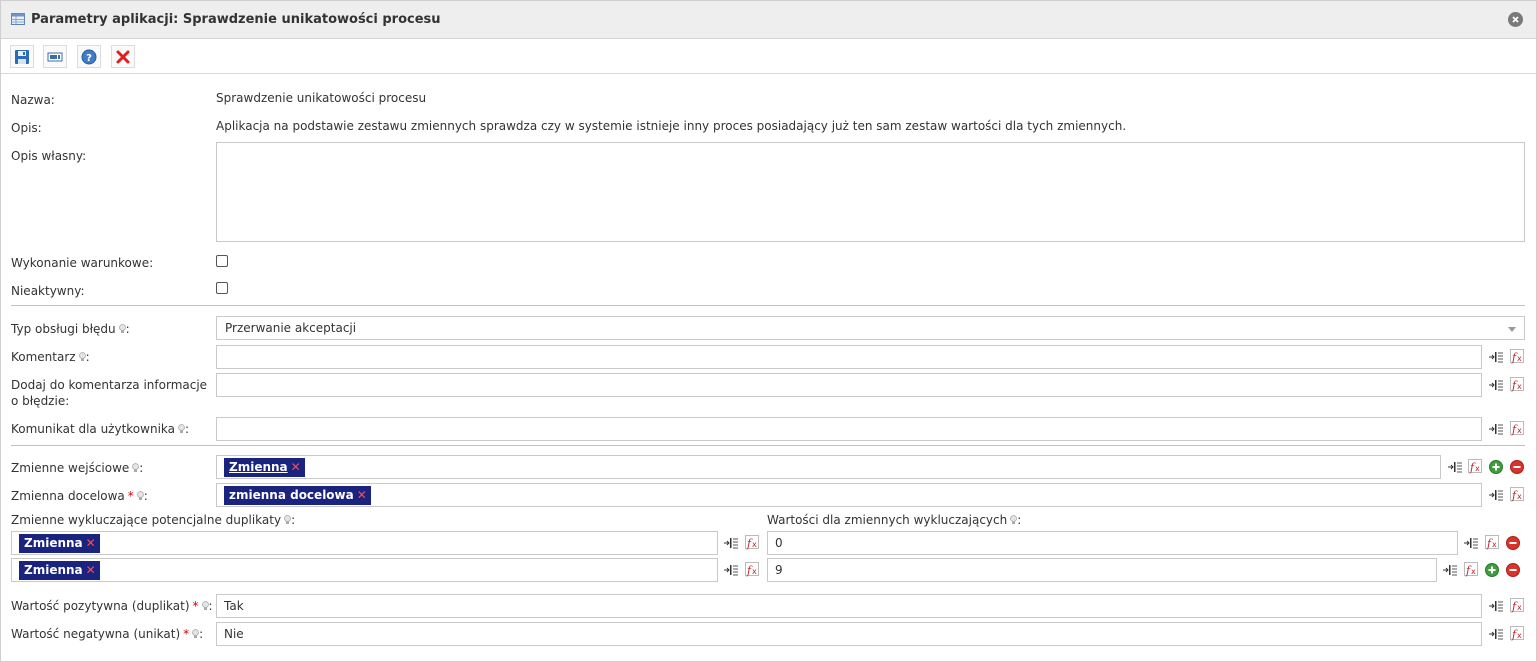 The height and width of the screenshot is (662, 1537). What do you see at coordinates (100, 429) in the screenshot?
I see `user-message-label: Komunikat dla użytkownika:` at bounding box center [100, 429].